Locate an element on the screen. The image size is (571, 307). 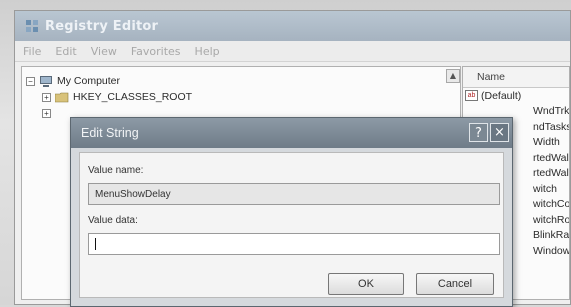
registry-title-bar: Registry Editor is located at coordinates (292, 26).